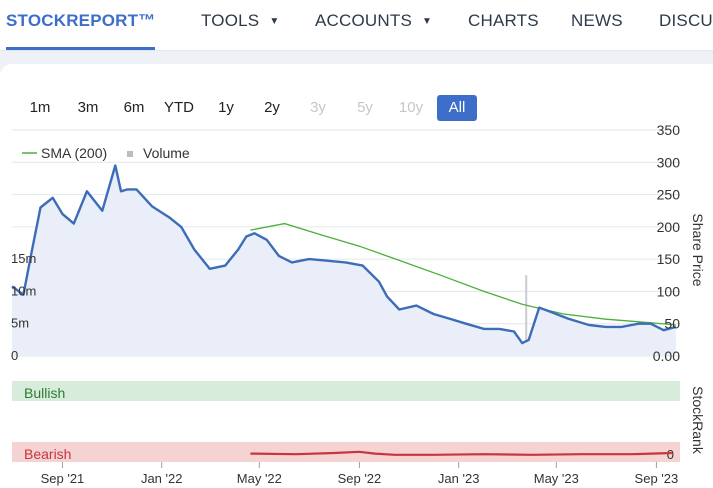 The width and height of the screenshot is (713, 488). I want to click on bullish-band, so click(346, 391).